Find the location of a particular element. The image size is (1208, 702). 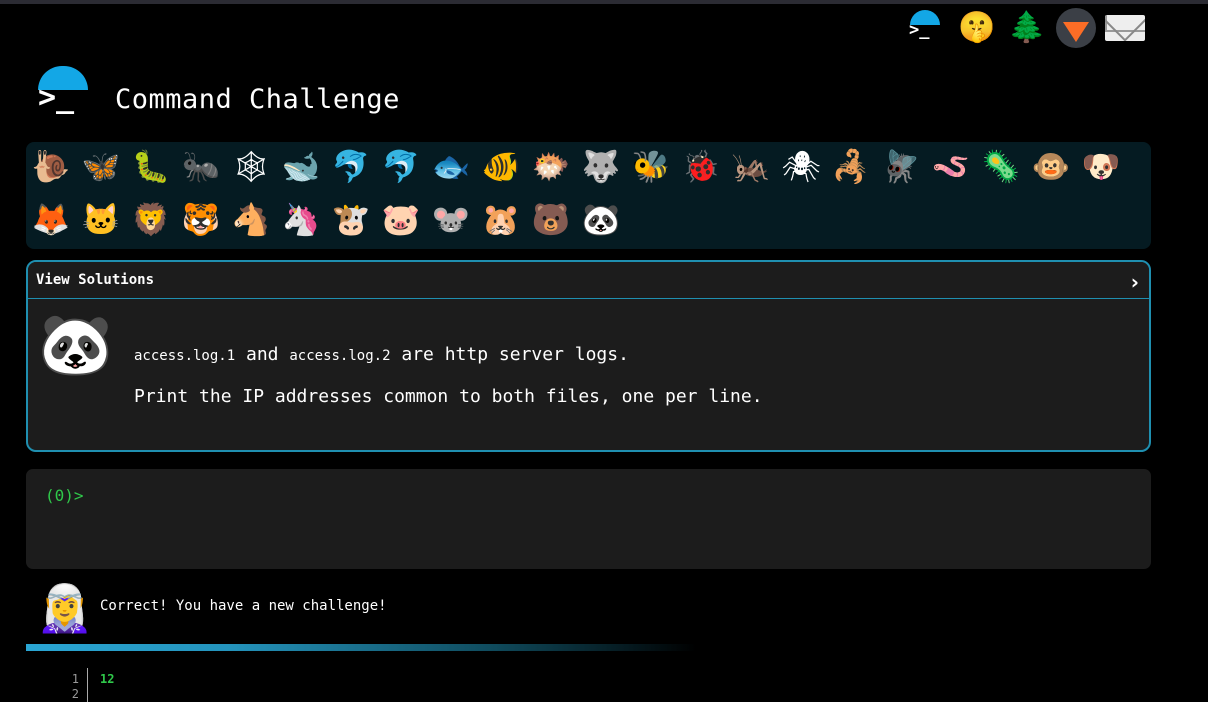

challenge-cat-icon: 🐱 is located at coordinates (101, 220).